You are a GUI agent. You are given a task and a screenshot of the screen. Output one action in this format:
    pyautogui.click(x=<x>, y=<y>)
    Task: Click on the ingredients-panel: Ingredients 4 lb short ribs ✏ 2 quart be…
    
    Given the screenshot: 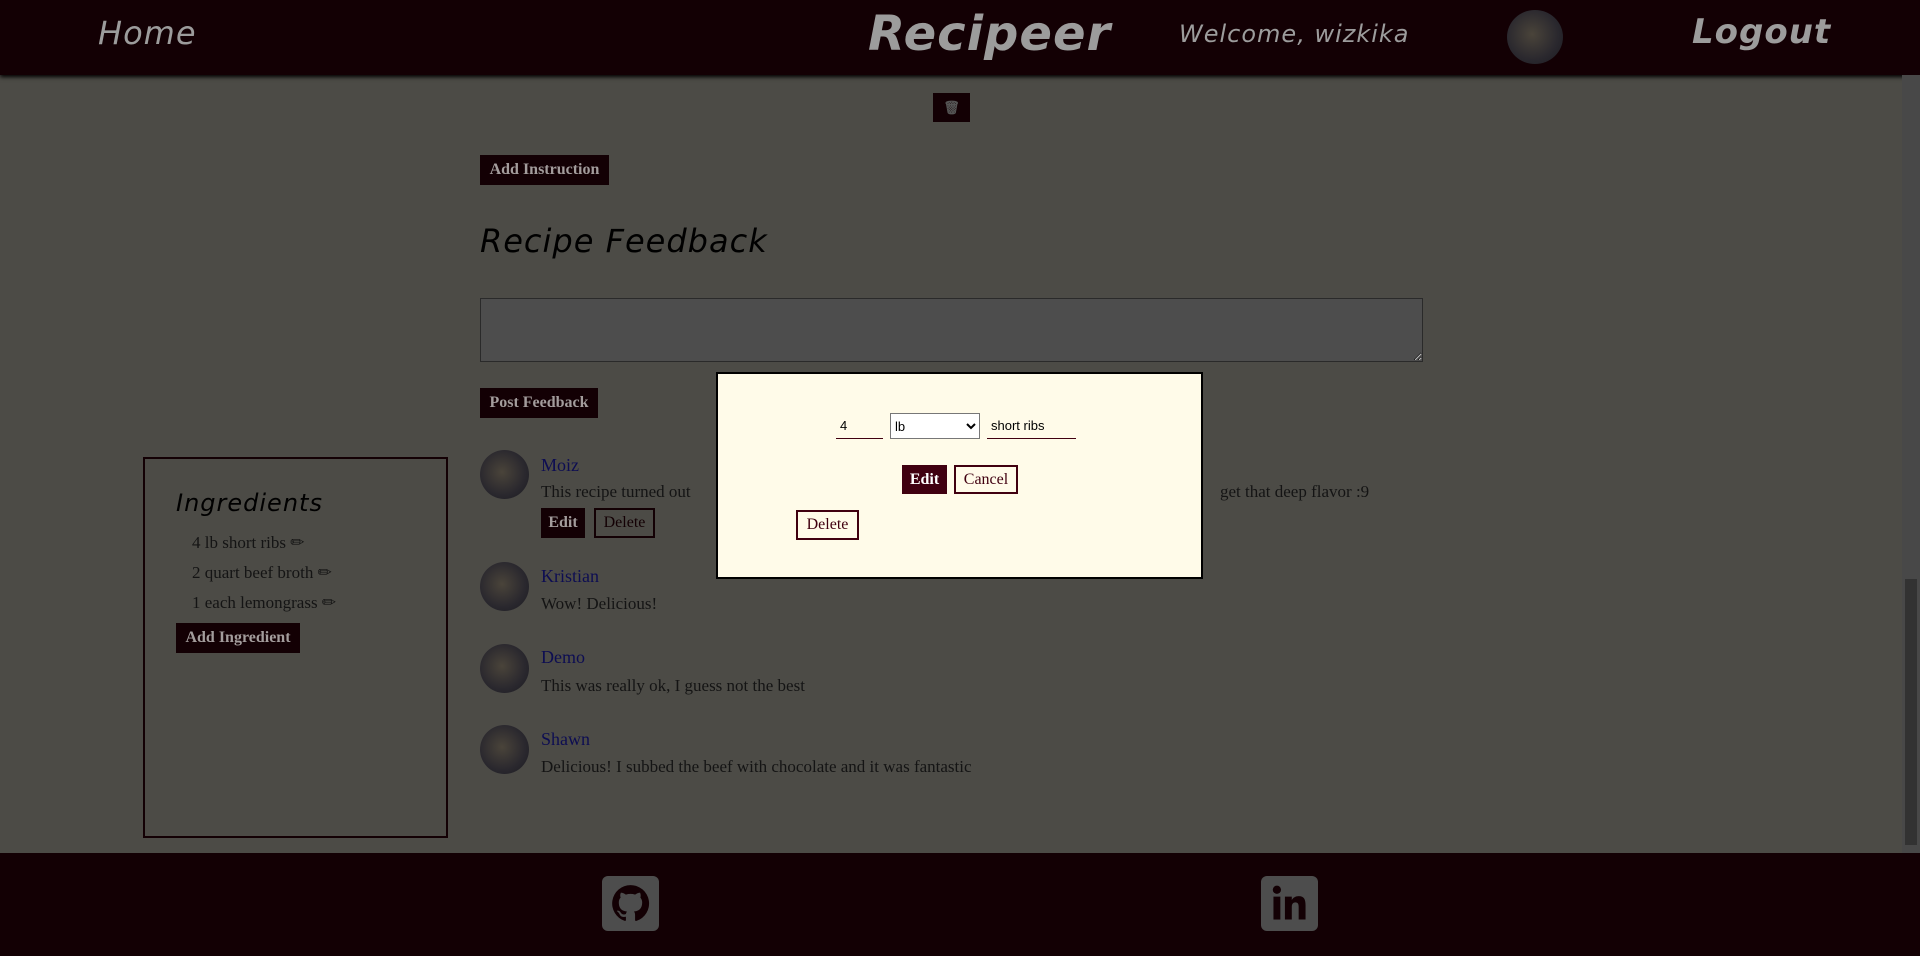 What is the action you would take?
    pyautogui.click(x=295, y=647)
    